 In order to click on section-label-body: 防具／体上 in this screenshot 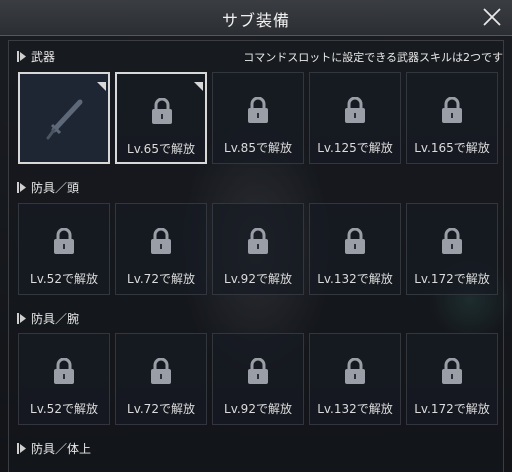, I will do `click(61, 449)`.